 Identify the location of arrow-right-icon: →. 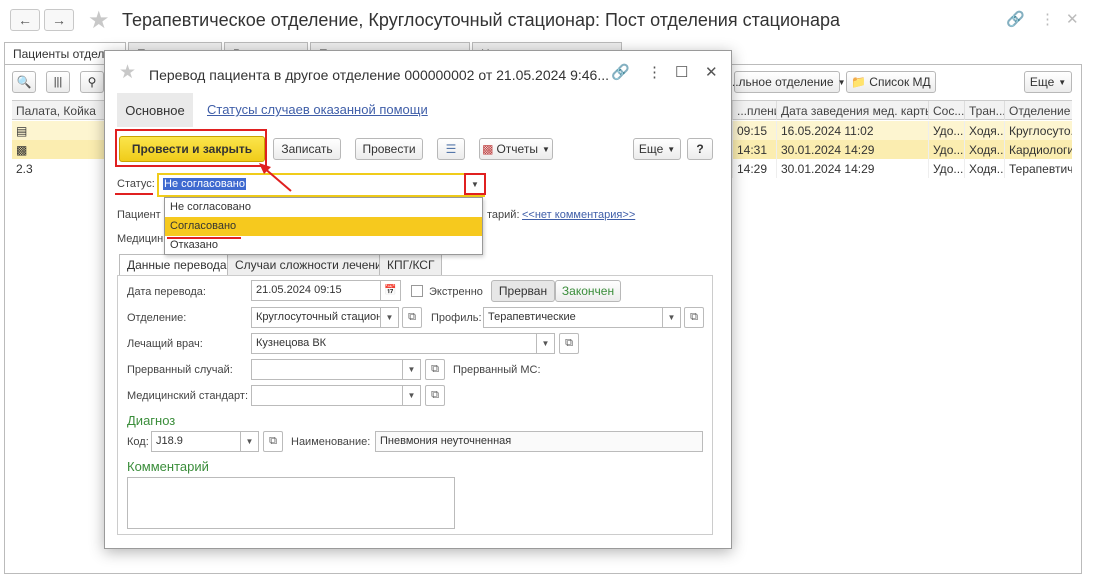
(59, 20).